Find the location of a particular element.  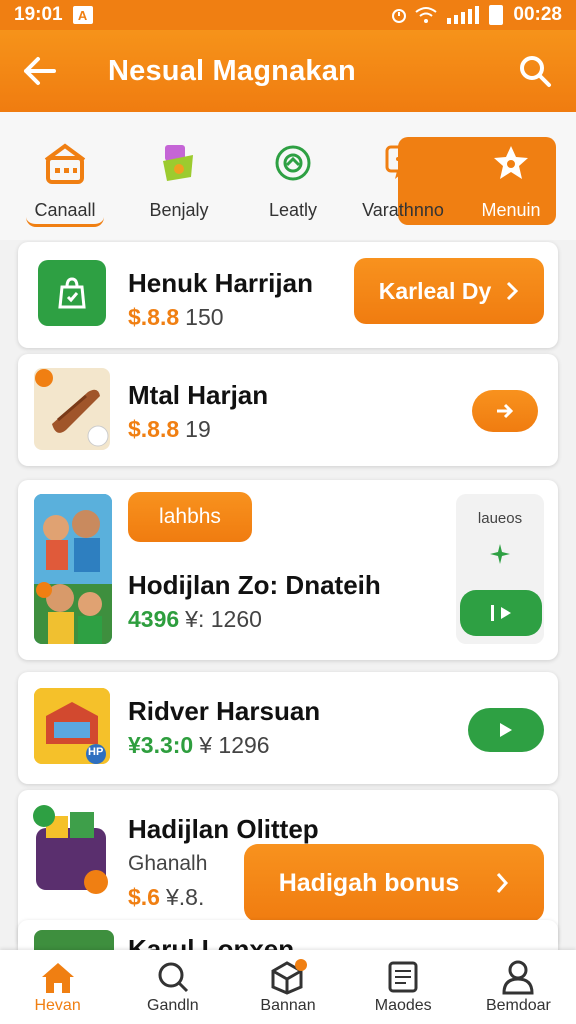

product-title: Hadijlan Olittep is located at coordinates (223, 829).